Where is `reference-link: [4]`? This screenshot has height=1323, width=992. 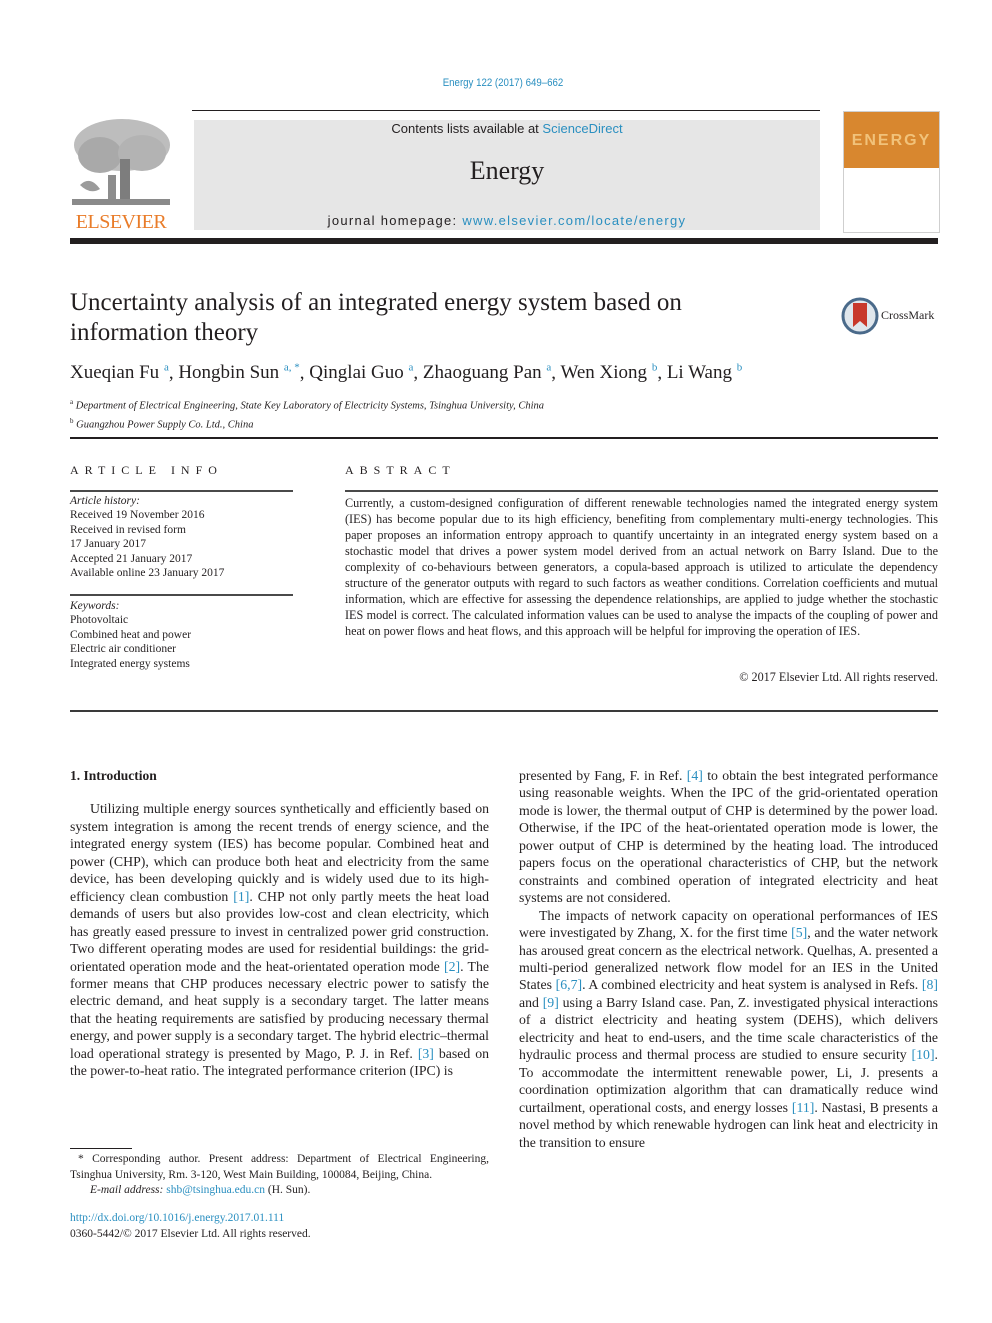 reference-link: [4] is located at coordinates (695, 775).